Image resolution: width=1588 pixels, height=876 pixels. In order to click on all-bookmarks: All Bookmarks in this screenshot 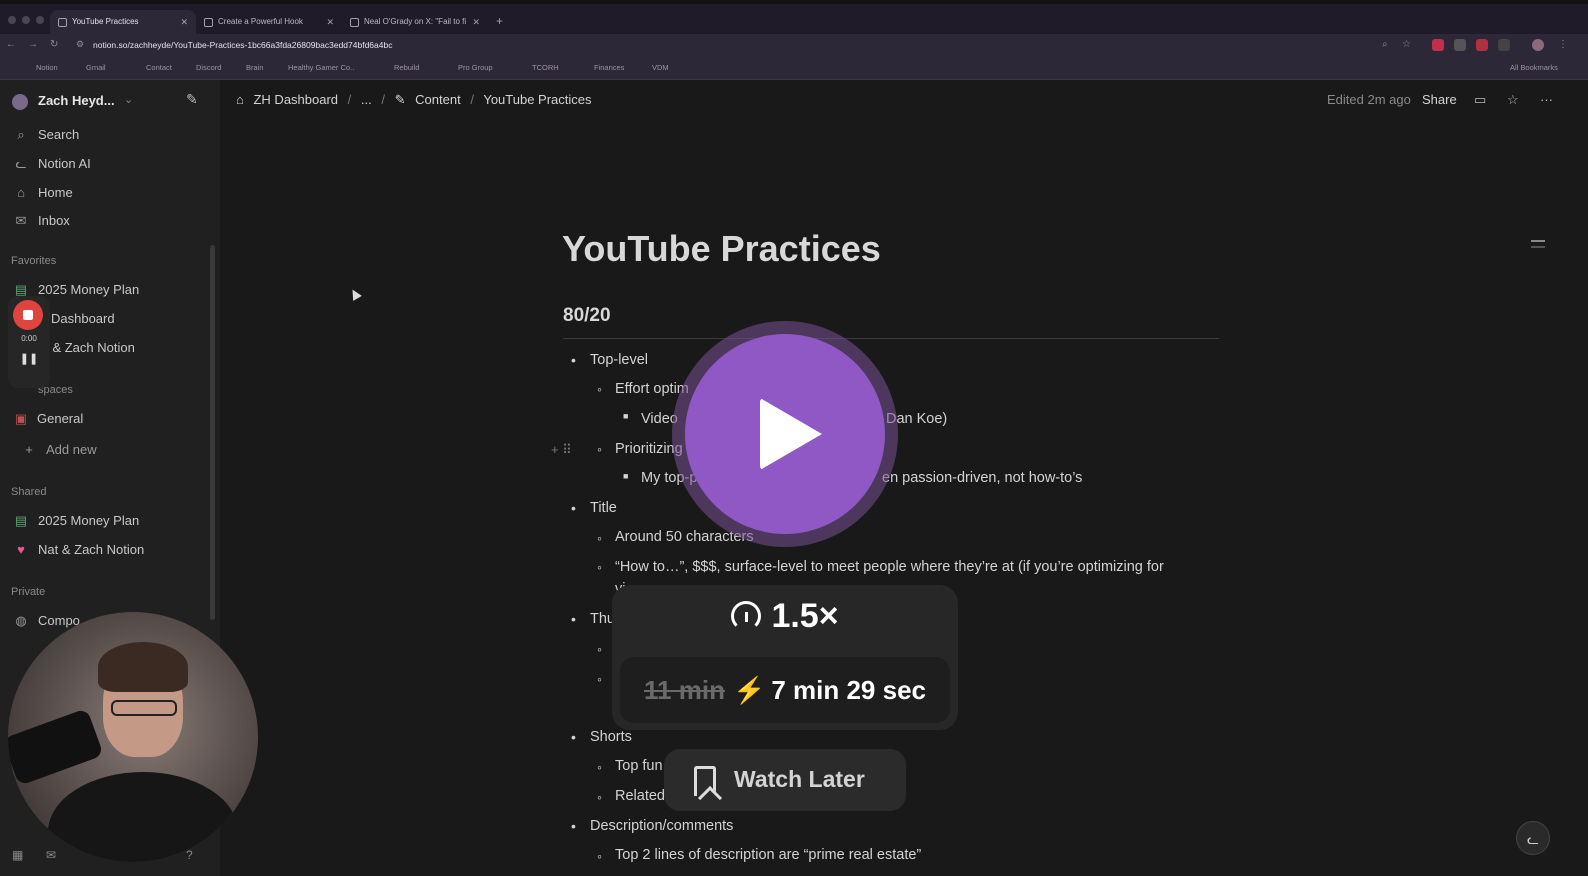, I will do `click(1534, 67)`.